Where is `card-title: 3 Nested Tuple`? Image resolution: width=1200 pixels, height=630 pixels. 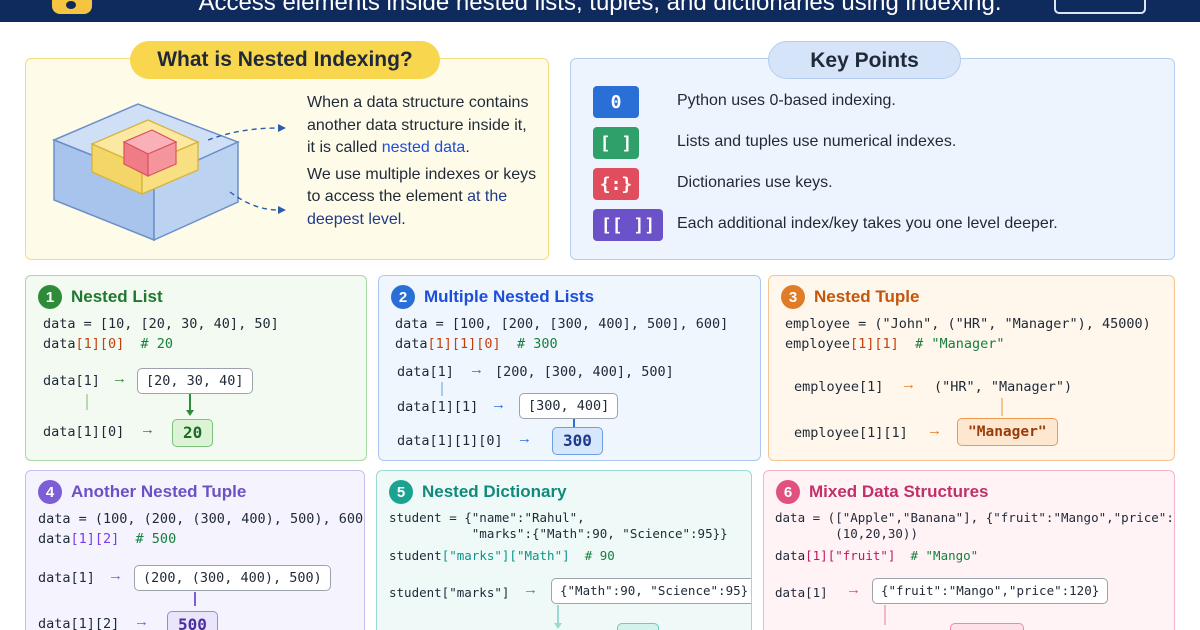 card-title: 3 Nested Tuple is located at coordinates (850, 297).